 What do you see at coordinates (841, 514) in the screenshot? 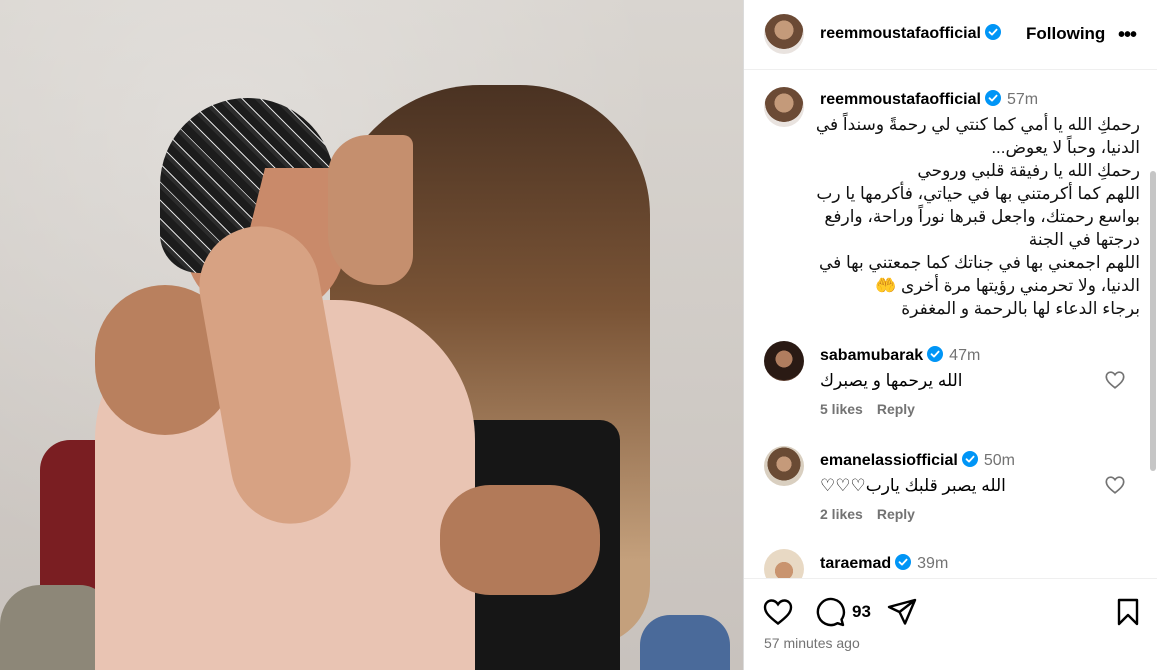
I see `comment-likes: 2 likes` at bounding box center [841, 514].